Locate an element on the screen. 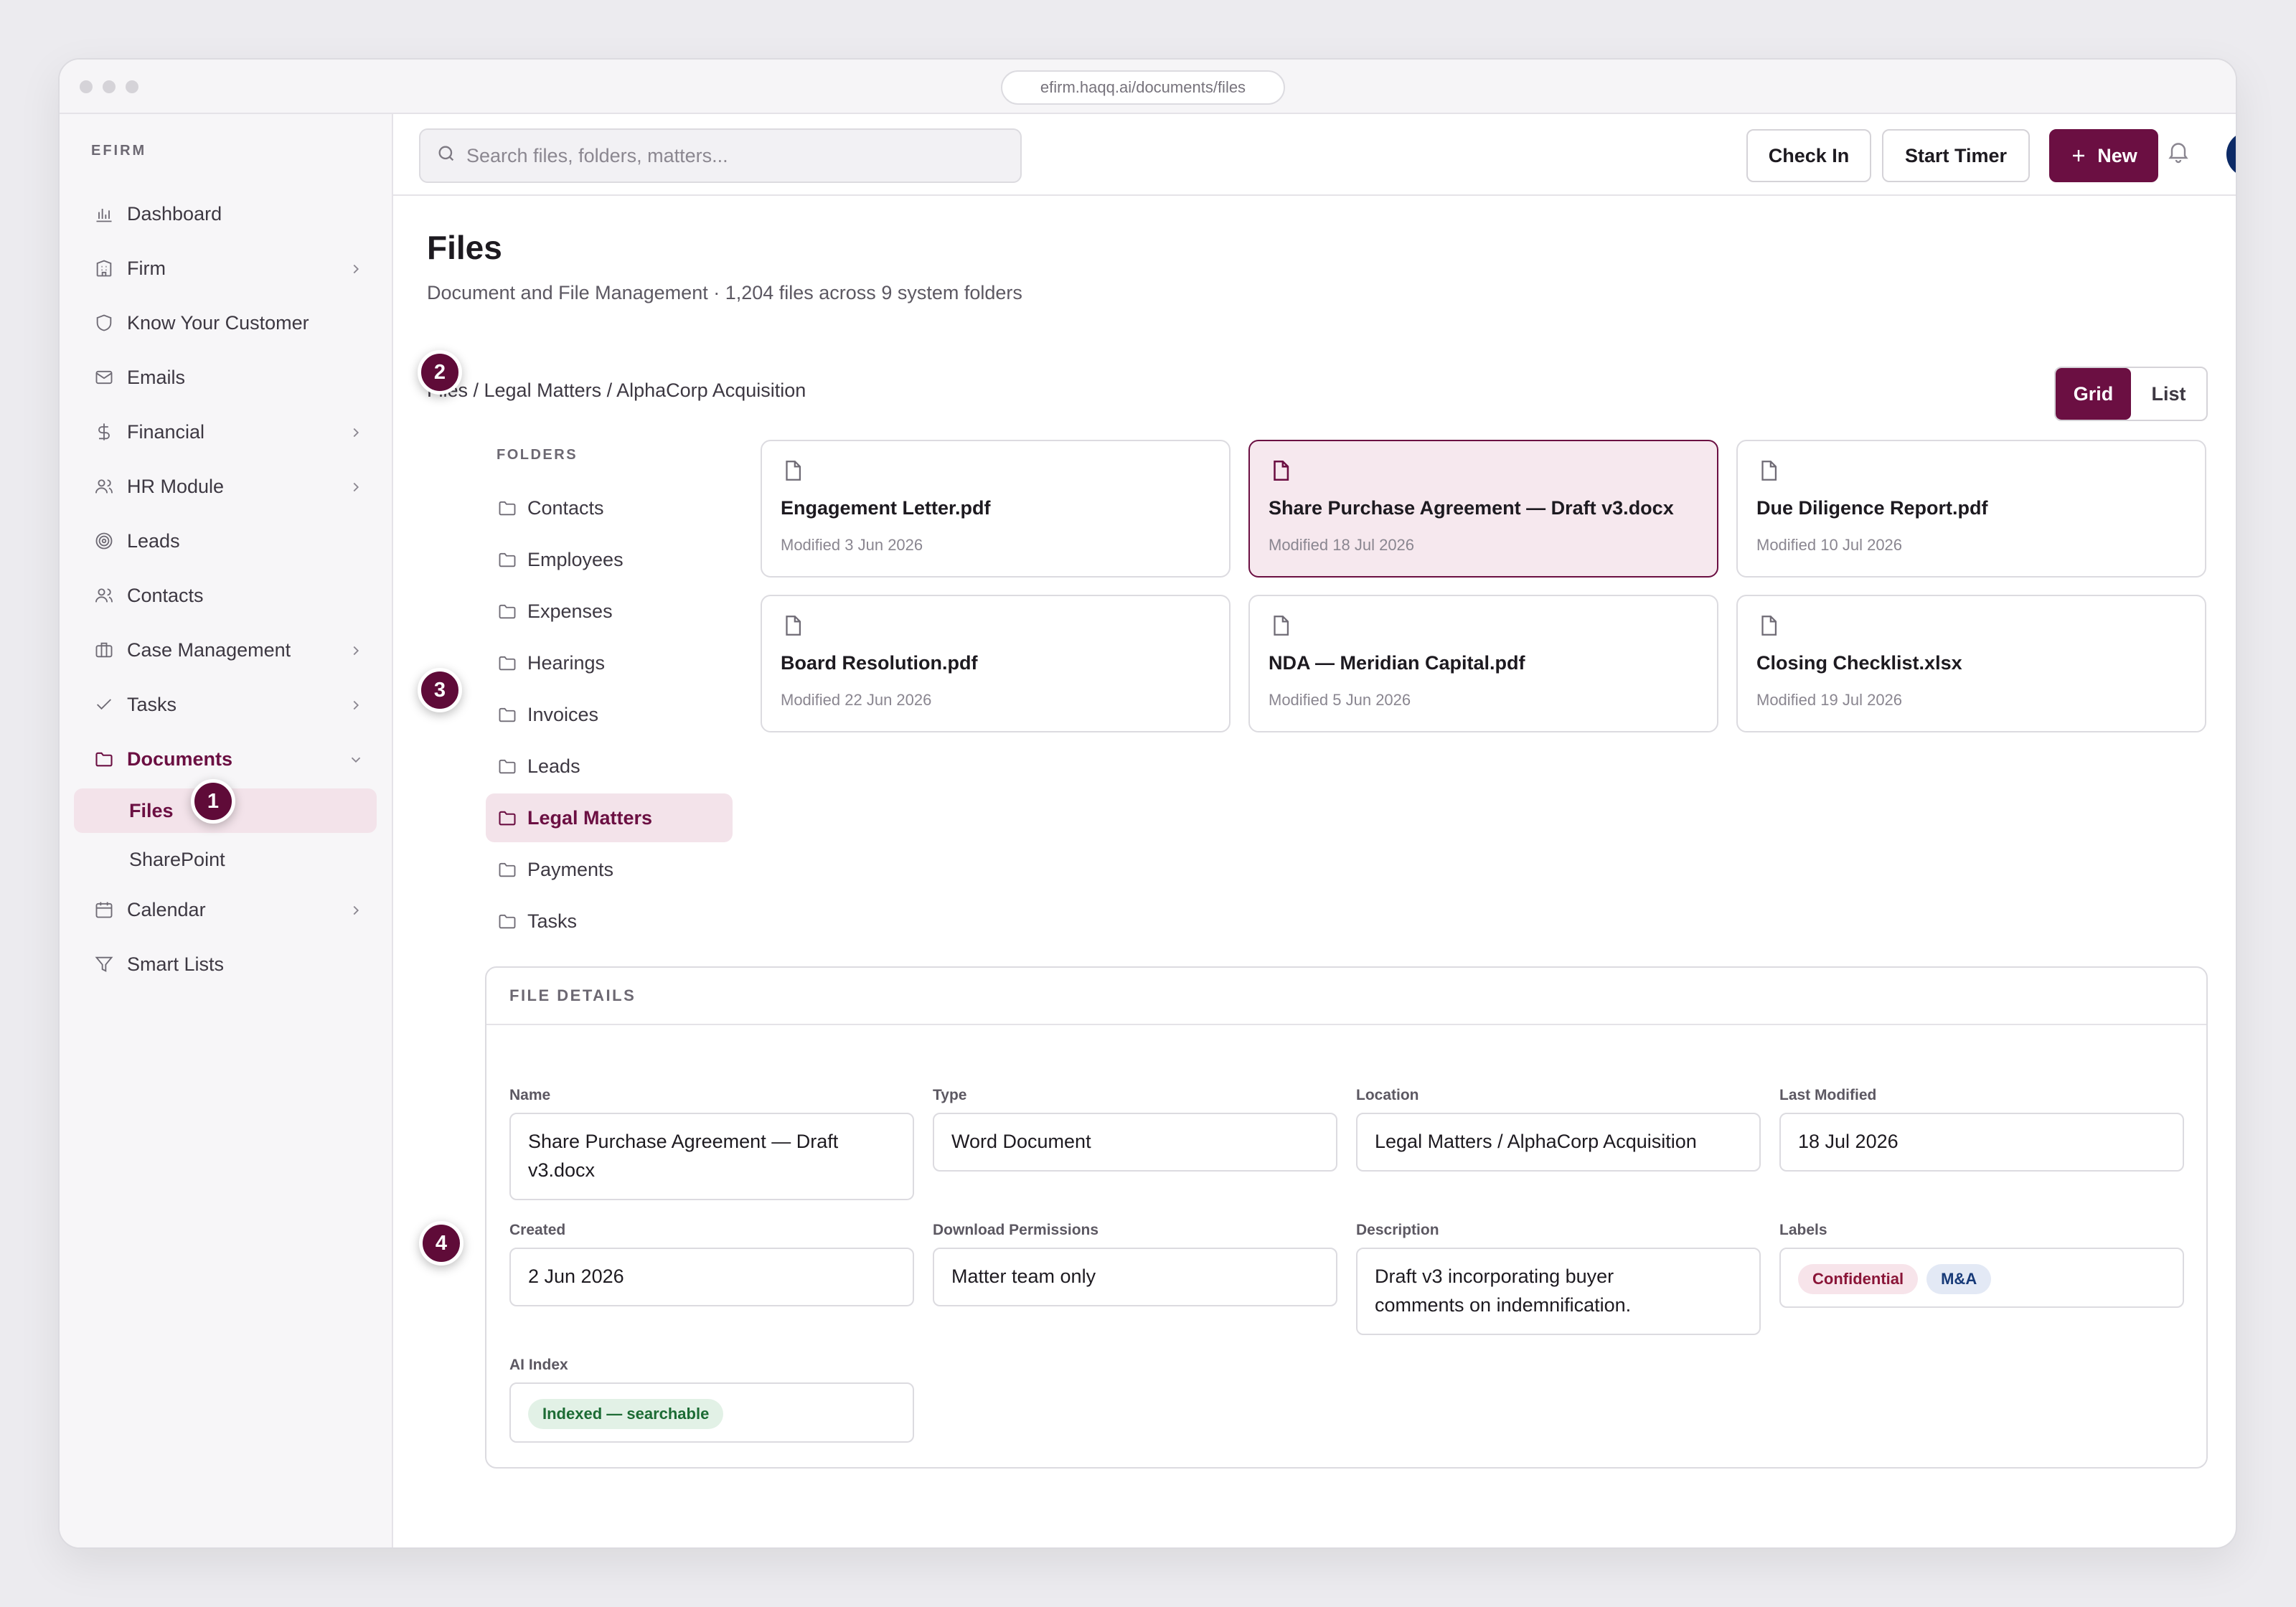  start-timer-button: Start Timer is located at coordinates (1956, 155).